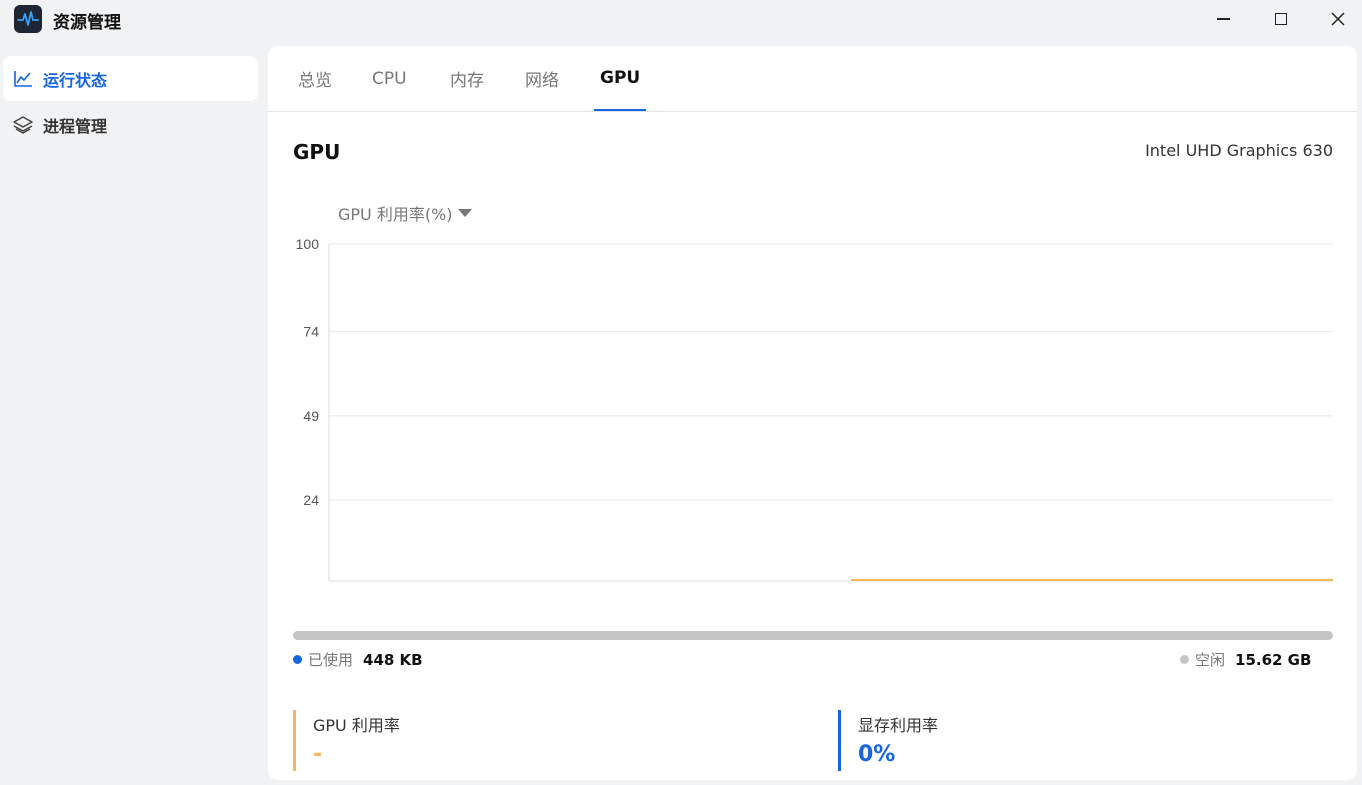 Image resolution: width=1362 pixels, height=785 pixels. Describe the element at coordinates (311, 416) in the screenshot. I see `y-tick-label: 49` at that location.